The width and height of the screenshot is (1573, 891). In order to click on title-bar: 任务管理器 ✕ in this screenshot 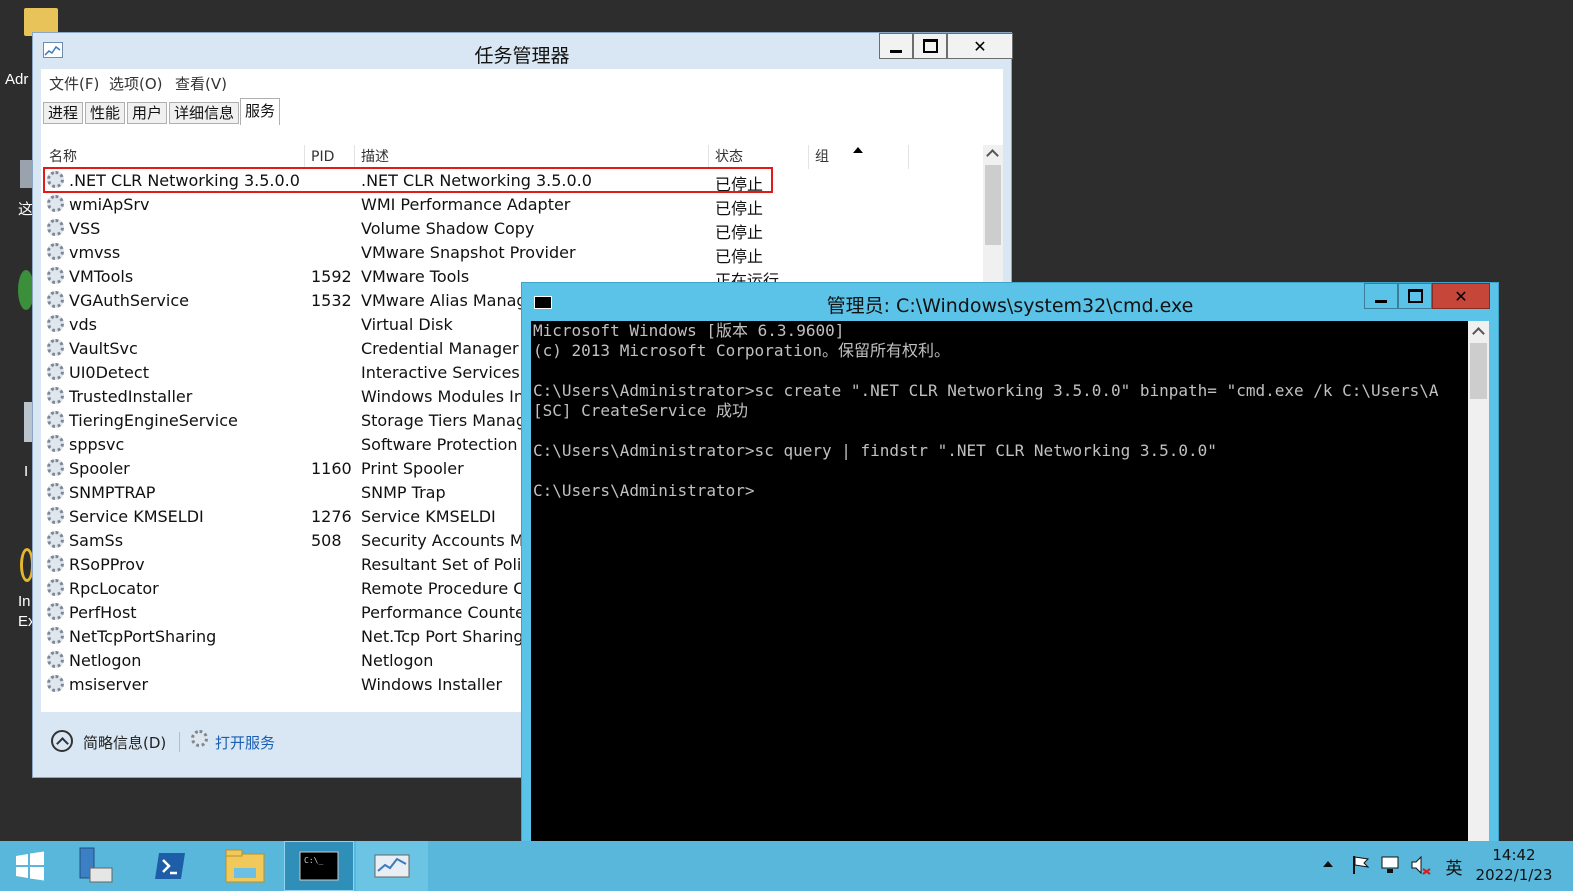, I will do `click(523, 51)`.